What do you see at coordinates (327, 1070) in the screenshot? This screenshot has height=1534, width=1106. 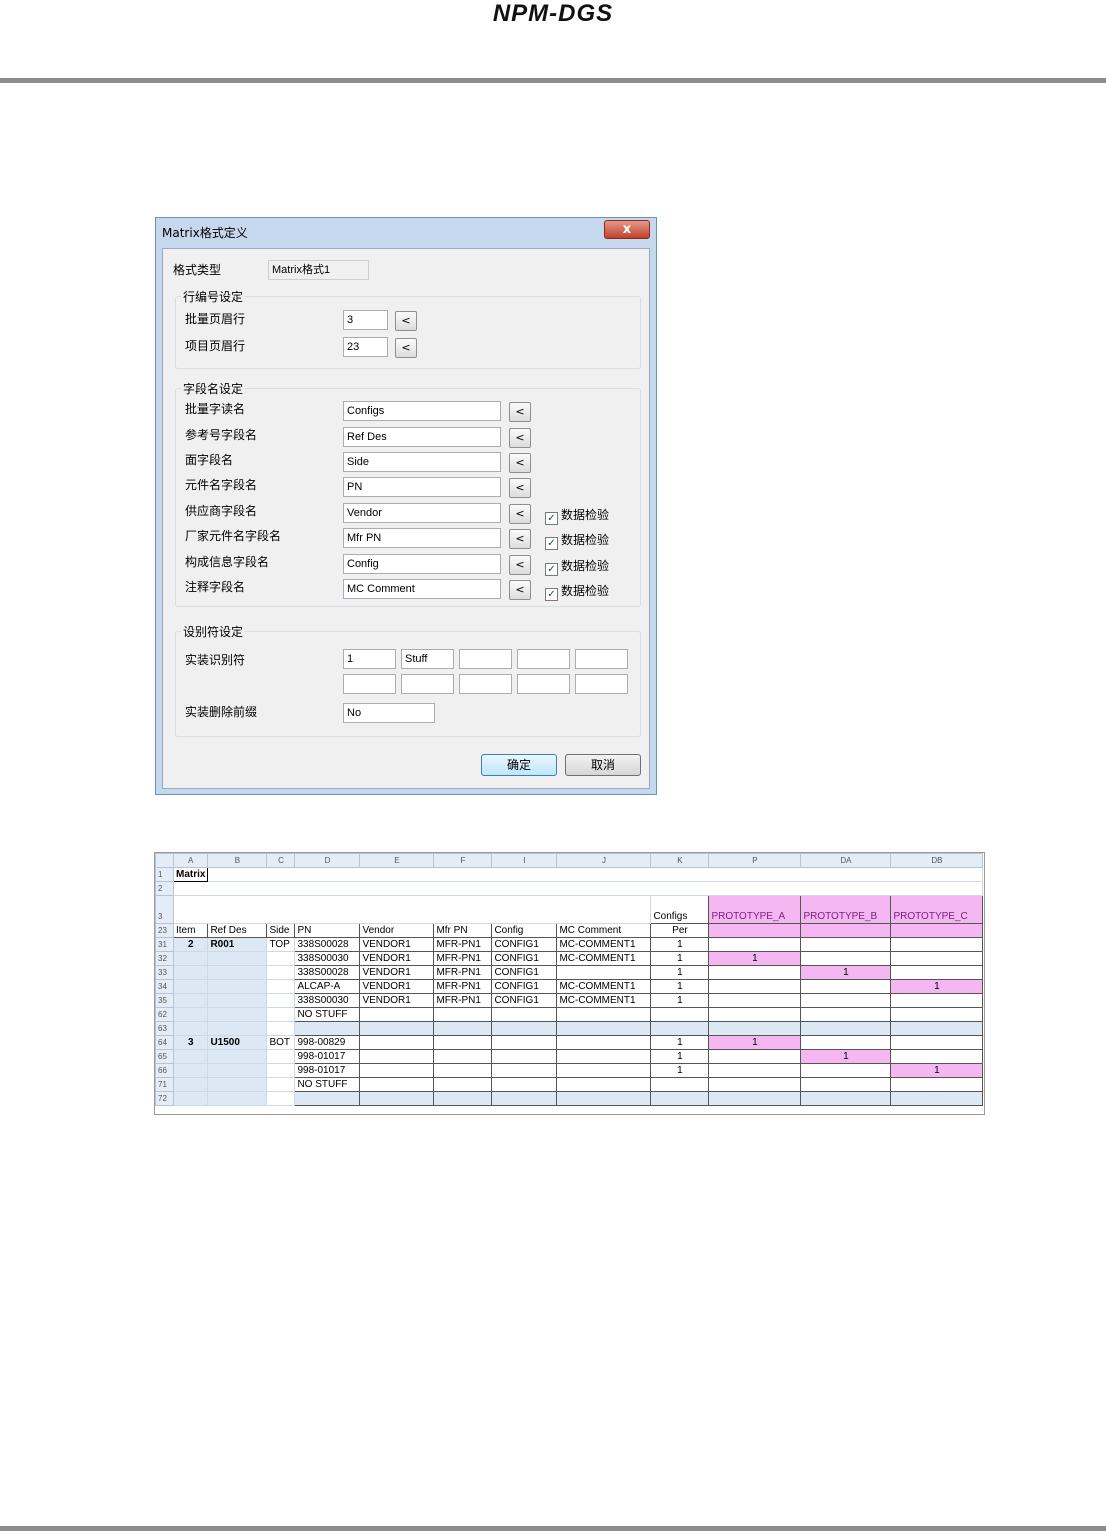 I see `pn-cell: 998-01017` at bounding box center [327, 1070].